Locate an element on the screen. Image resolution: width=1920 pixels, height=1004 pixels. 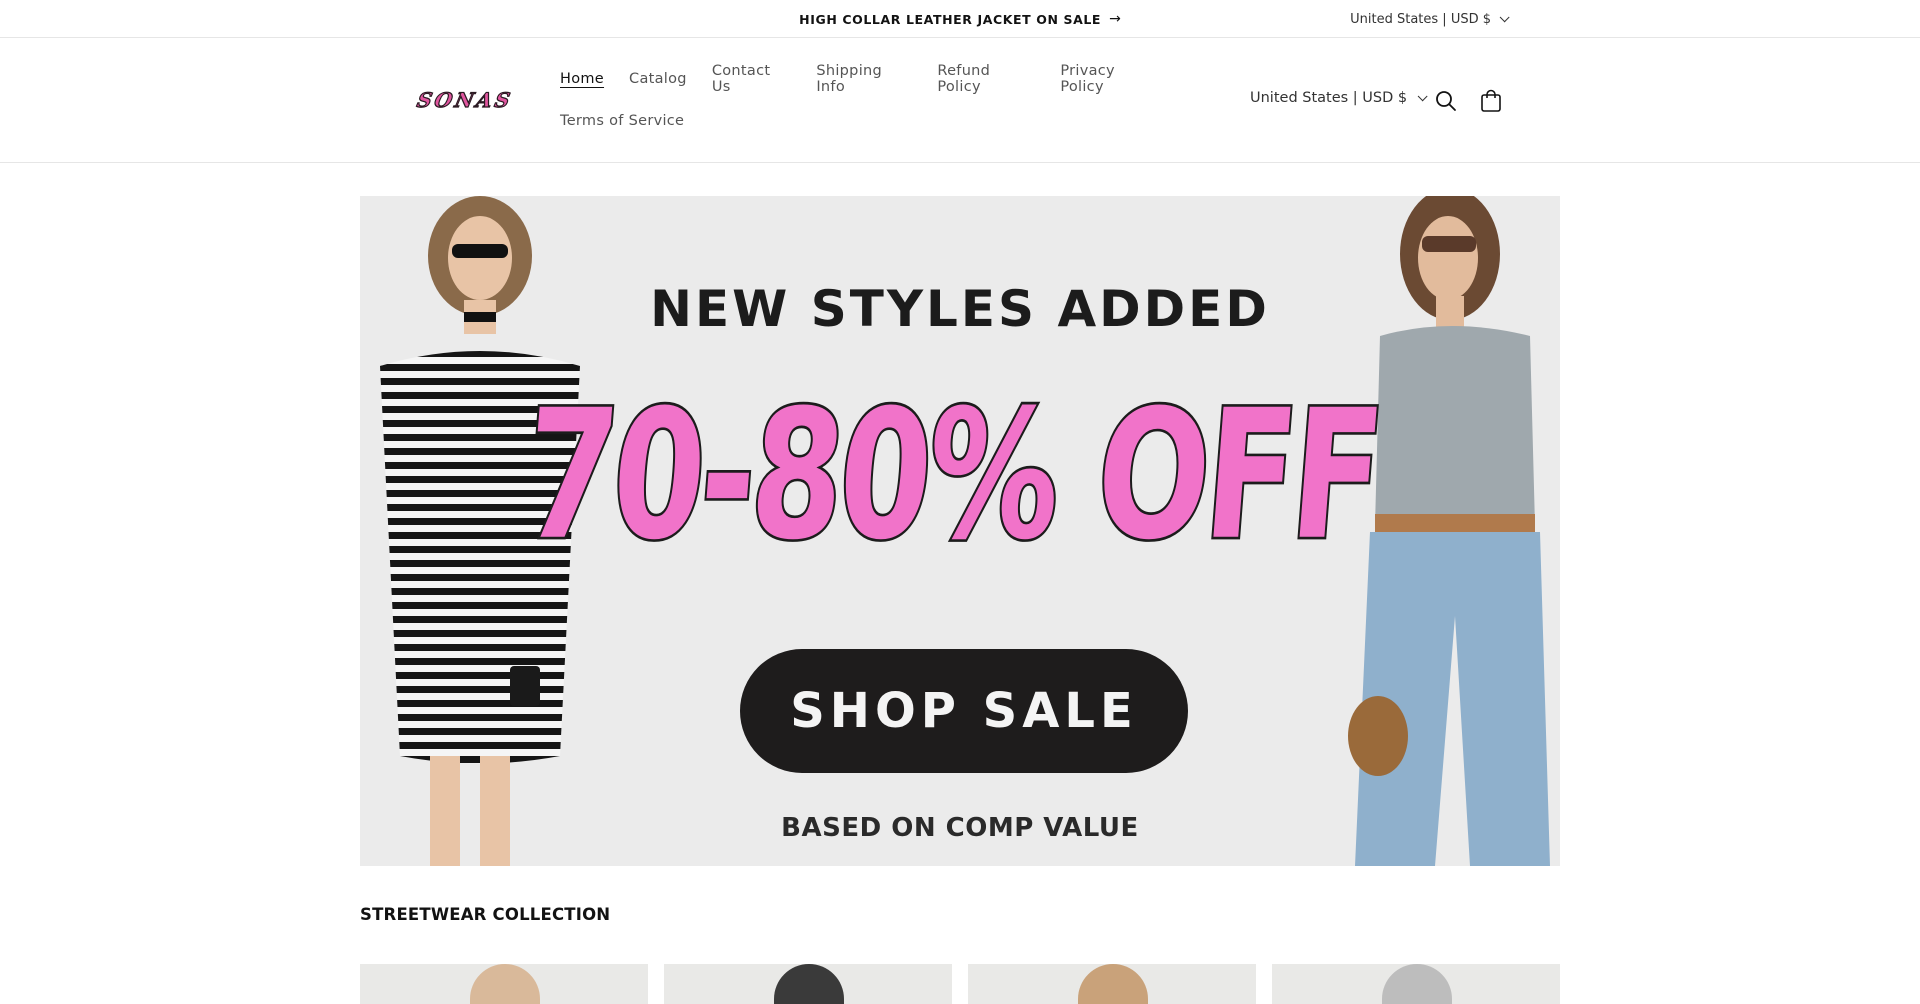
logo: SONAS is located at coordinates (465, 100).